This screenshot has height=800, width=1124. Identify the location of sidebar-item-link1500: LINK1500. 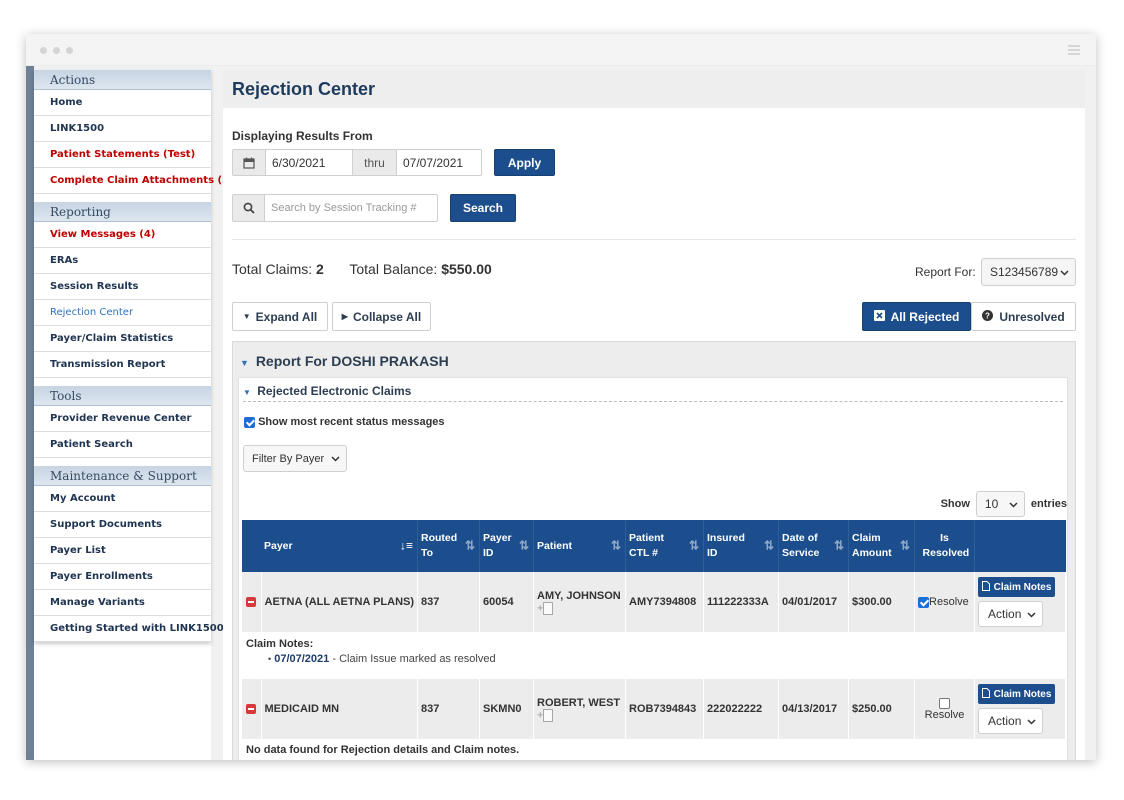
(122, 129).